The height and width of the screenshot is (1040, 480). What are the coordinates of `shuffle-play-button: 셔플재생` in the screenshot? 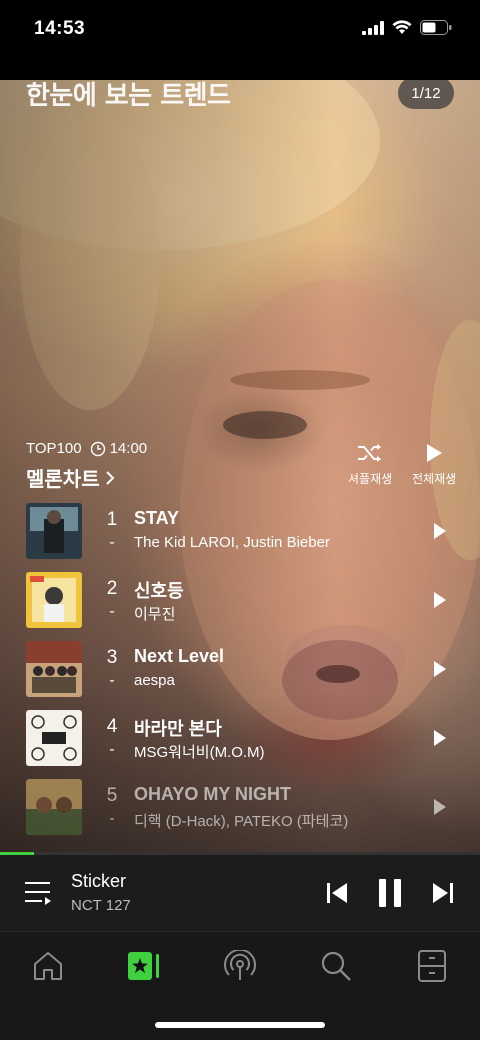 It's located at (370, 464).